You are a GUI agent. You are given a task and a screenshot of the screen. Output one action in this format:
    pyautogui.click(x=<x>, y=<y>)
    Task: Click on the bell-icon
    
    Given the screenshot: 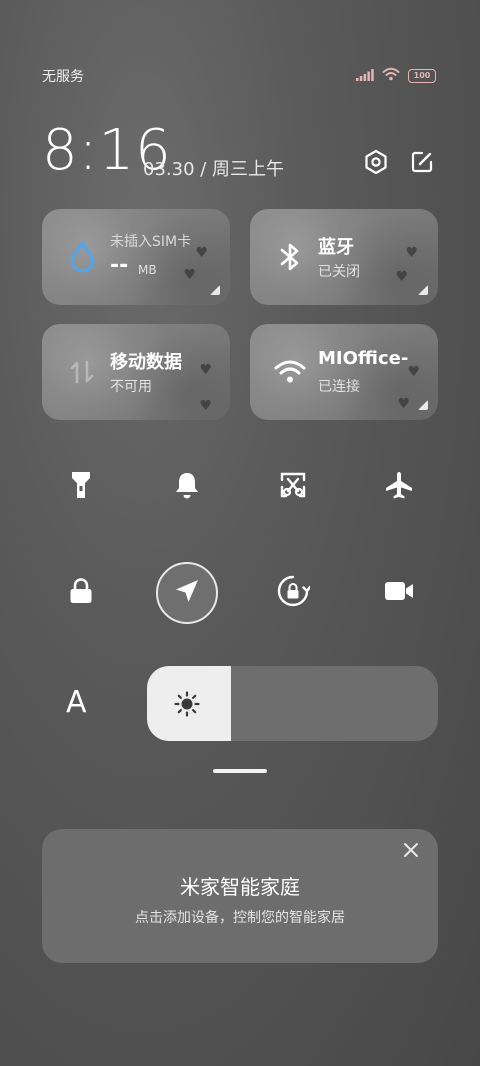 What is the action you would take?
    pyautogui.click(x=187, y=487)
    